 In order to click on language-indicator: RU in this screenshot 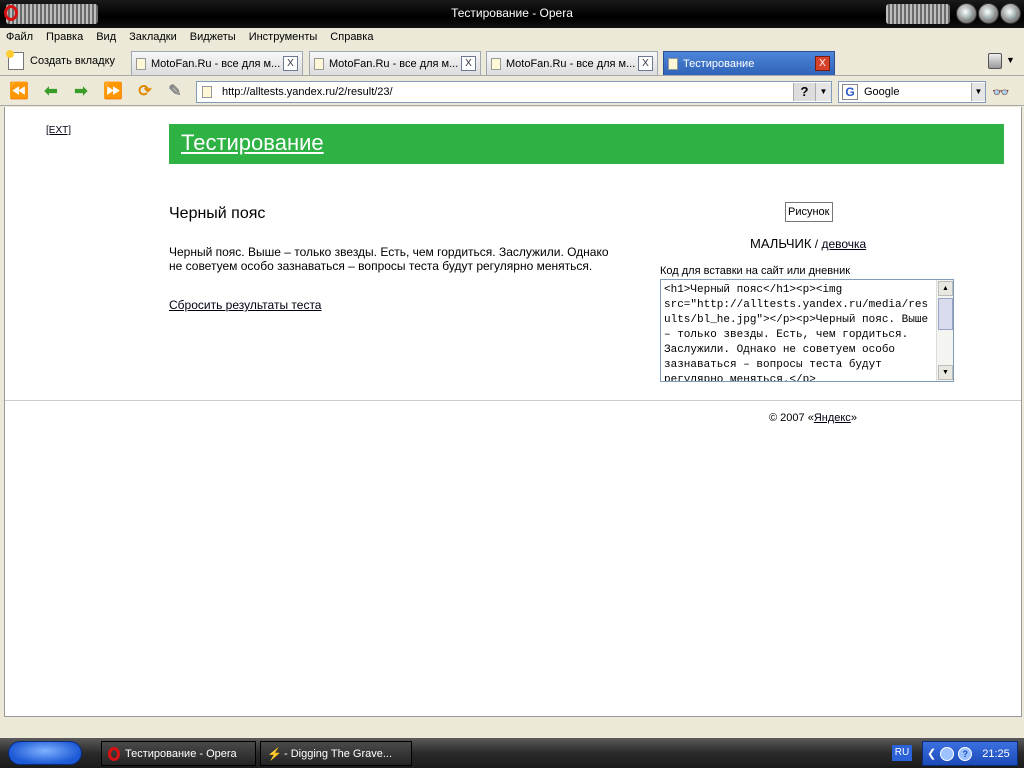, I will do `click(902, 753)`.